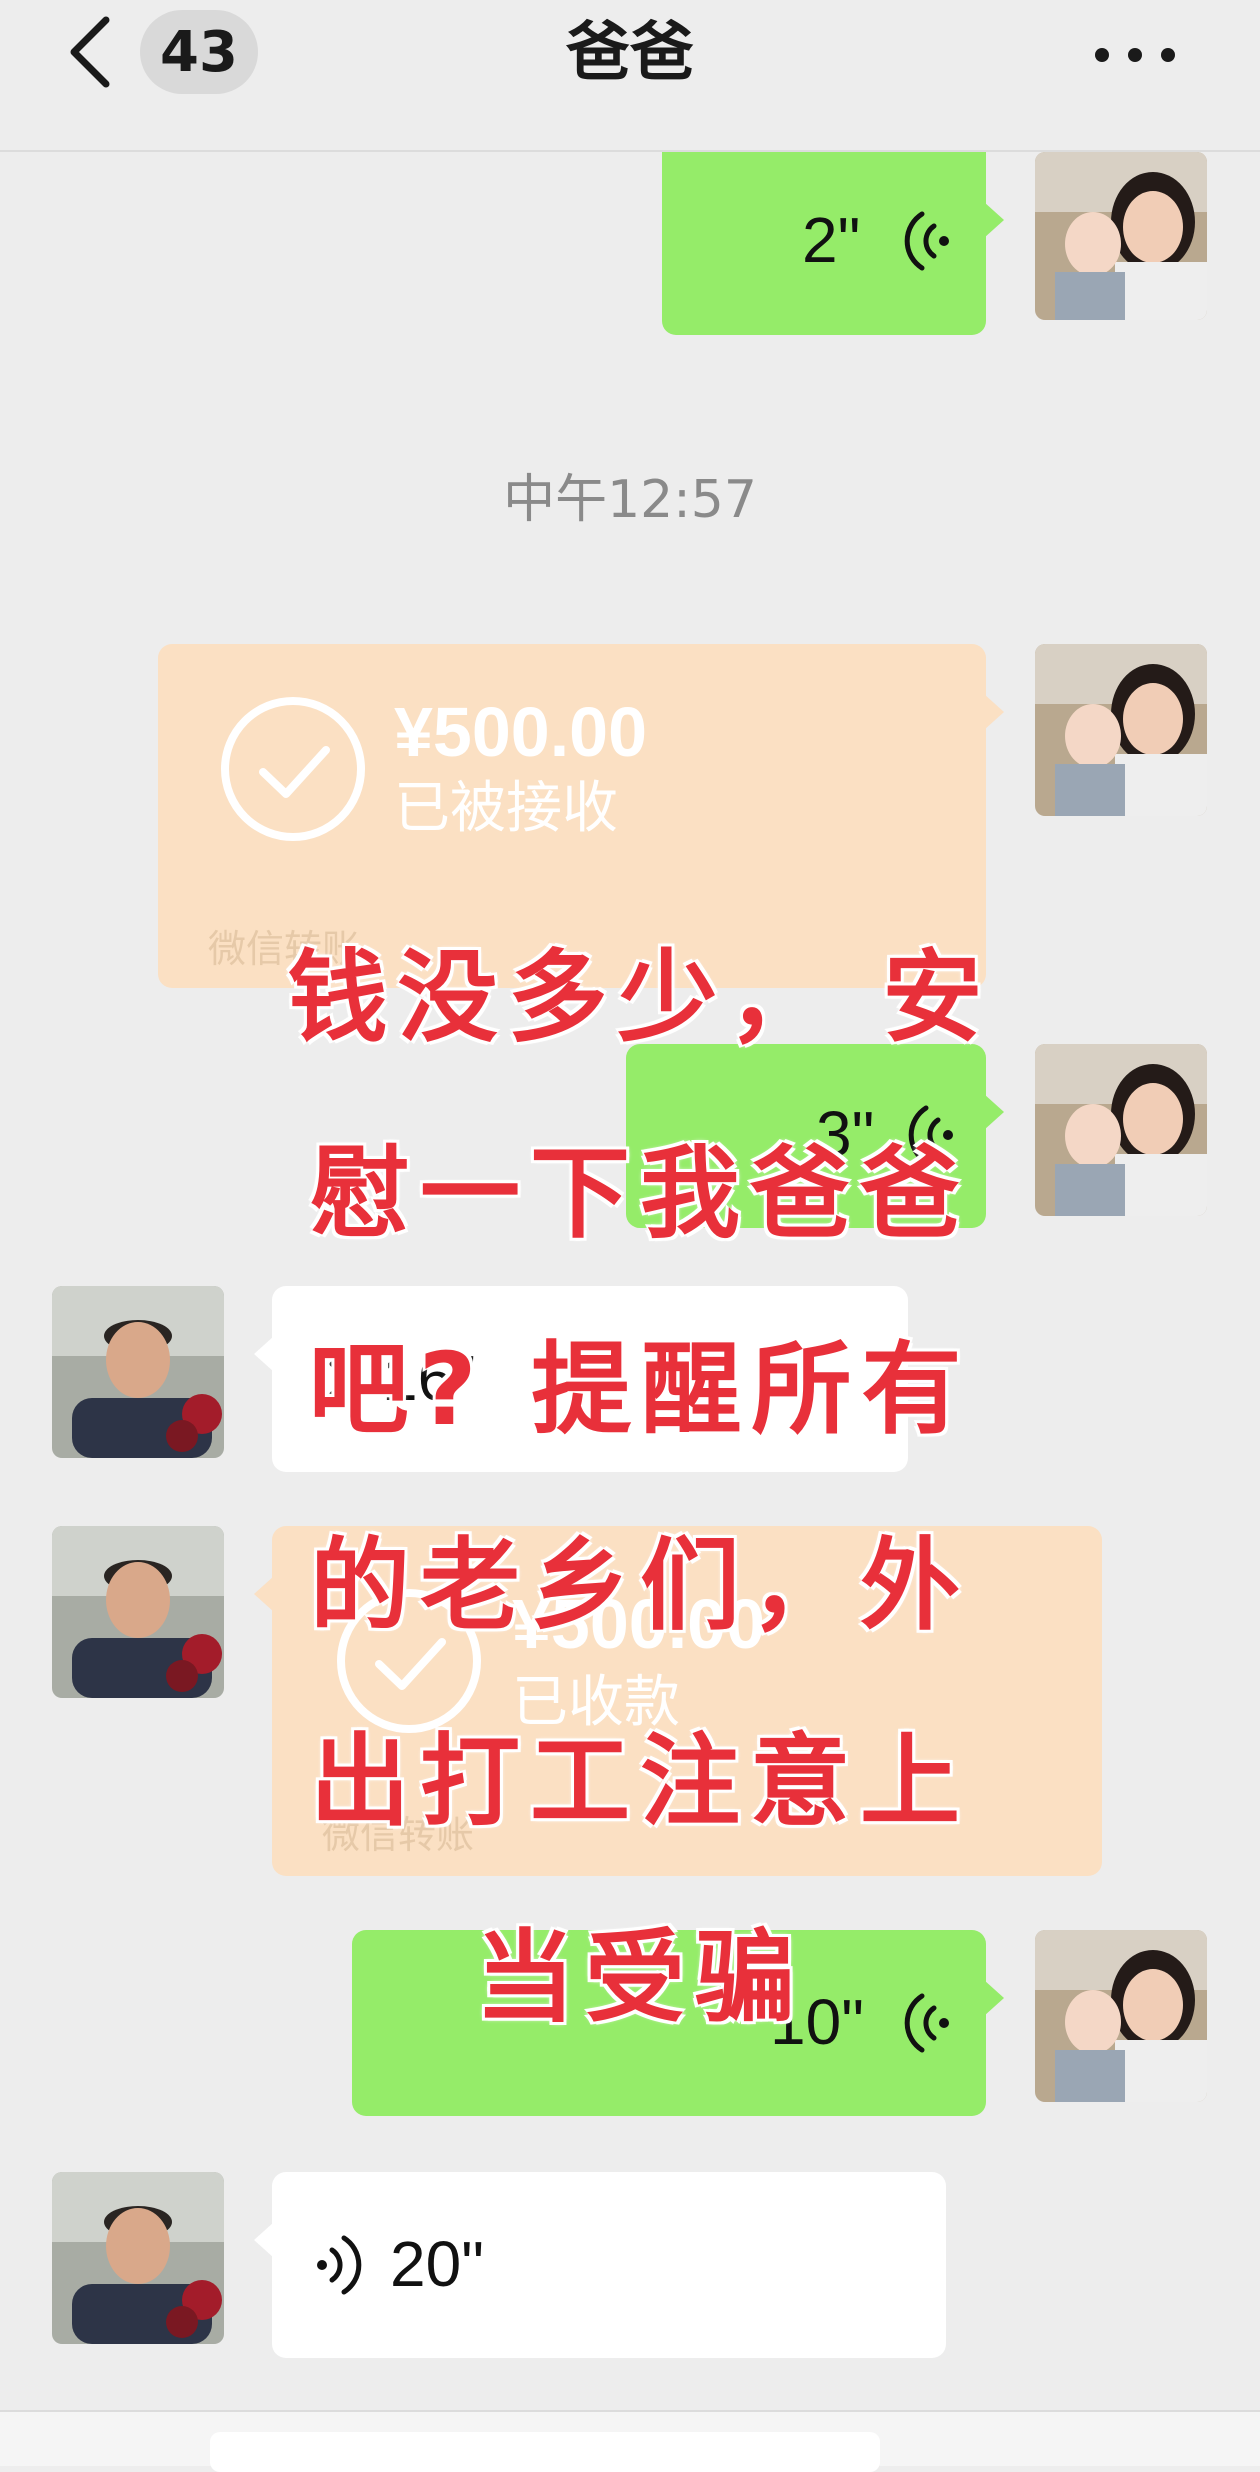 The height and width of the screenshot is (2472, 1260). What do you see at coordinates (521, 732) in the screenshot?
I see `transfer-amount: ¥500.00` at bounding box center [521, 732].